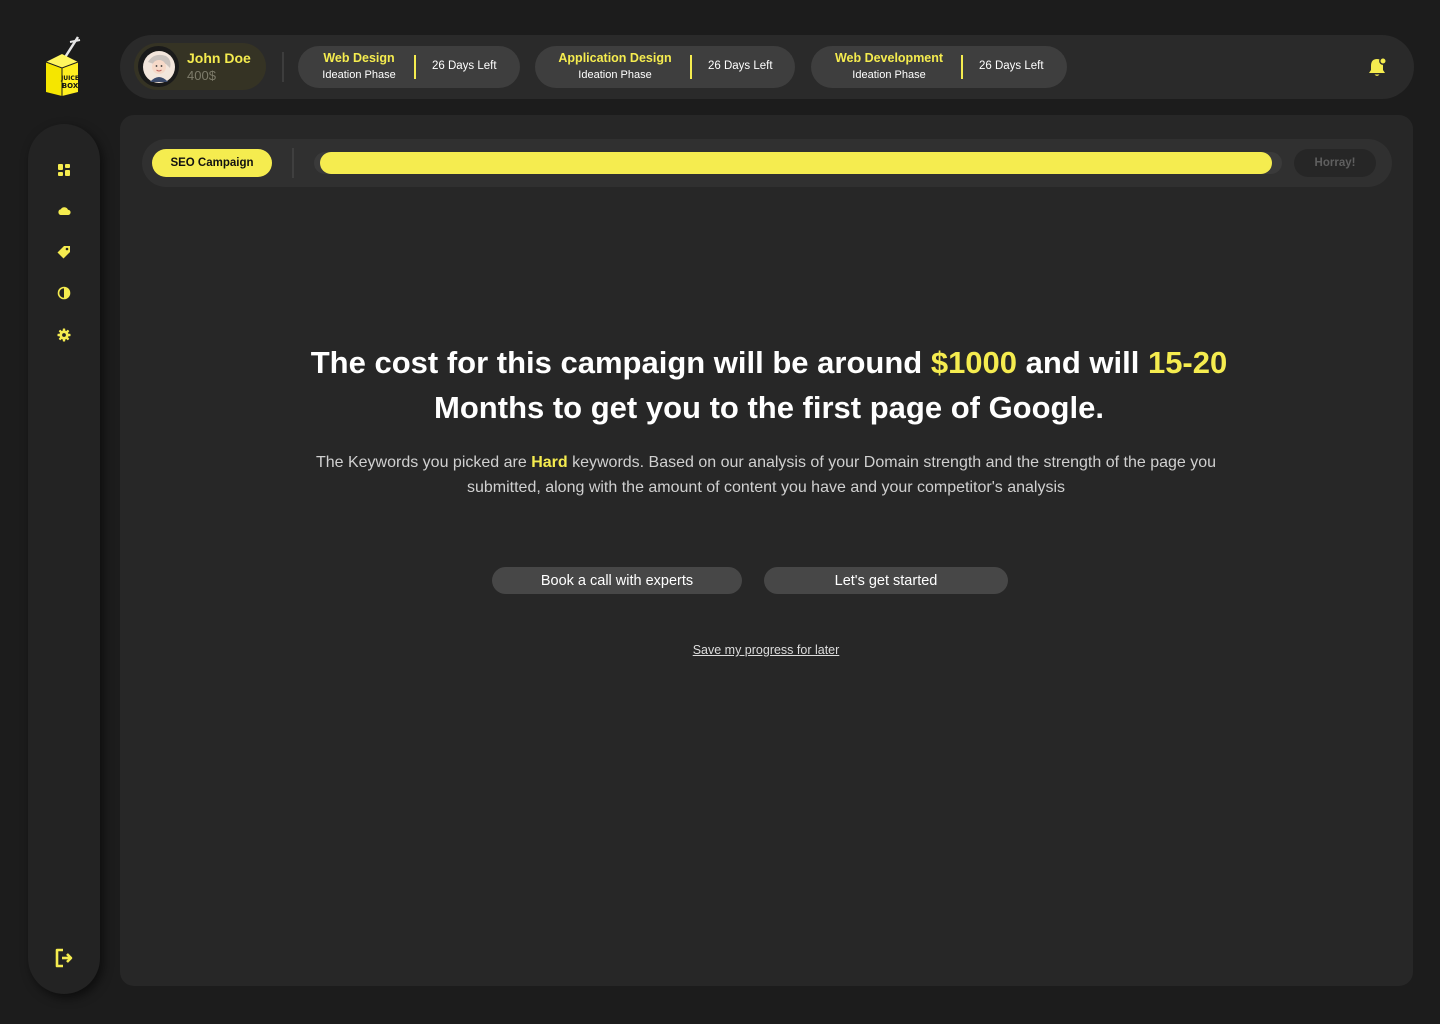 Image resolution: width=1440 pixels, height=1024 pixels. Describe the element at coordinates (409, 67) in the screenshot. I see `project-pill-web-design: Web Design Ideation Phase 26 Days Left` at that location.